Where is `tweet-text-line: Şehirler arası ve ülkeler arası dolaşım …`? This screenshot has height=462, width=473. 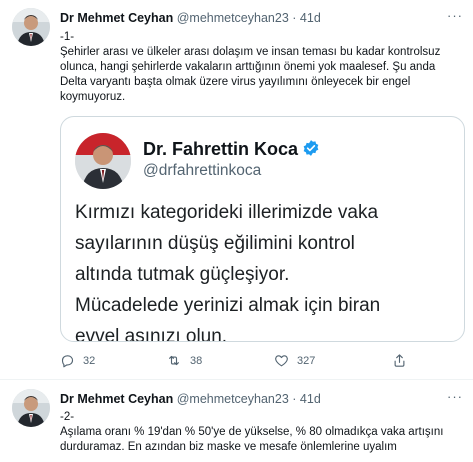 tweet-text-line: Şehirler arası ve ülkeler arası dolaşım … is located at coordinates (250, 52).